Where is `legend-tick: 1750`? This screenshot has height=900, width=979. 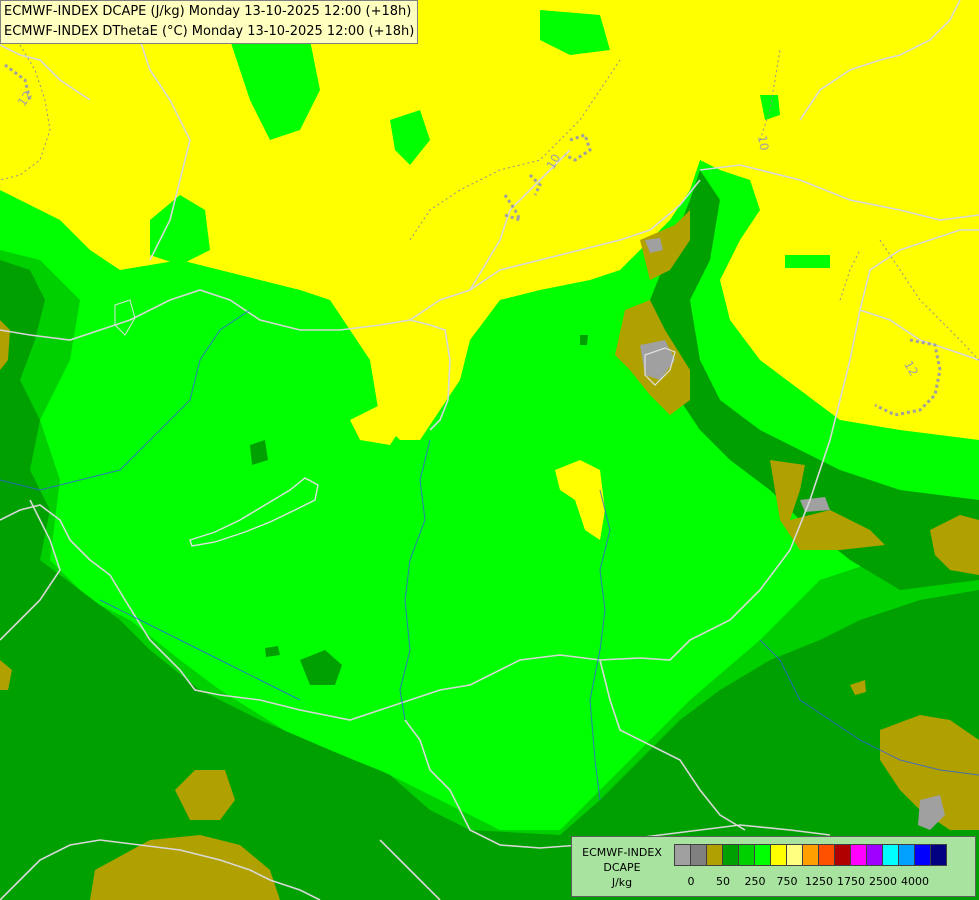 legend-tick: 1750 is located at coordinates (851, 881).